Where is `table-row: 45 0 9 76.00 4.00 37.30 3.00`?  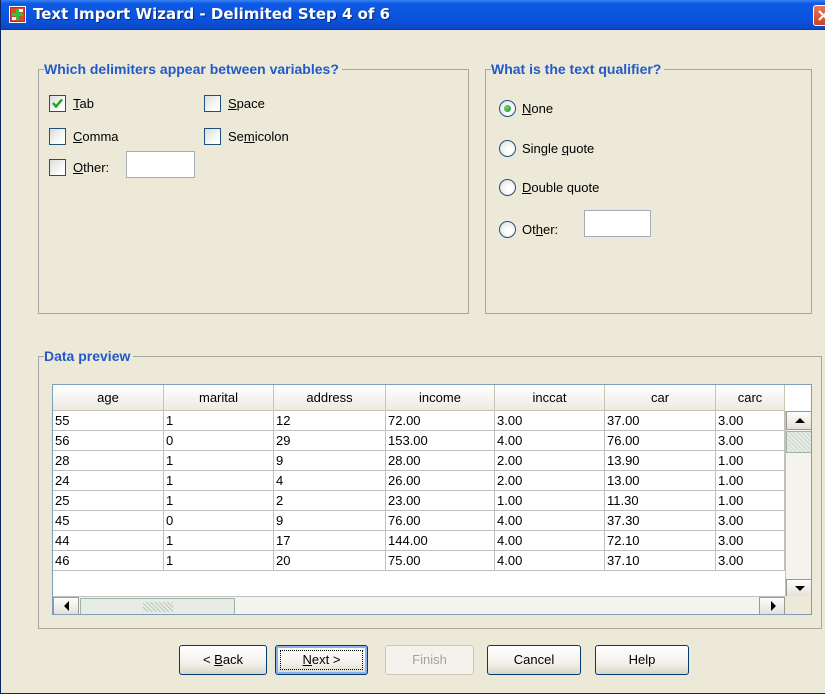 table-row: 45 0 9 76.00 4.00 37.30 3.00 is located at coordinates (419, 521).